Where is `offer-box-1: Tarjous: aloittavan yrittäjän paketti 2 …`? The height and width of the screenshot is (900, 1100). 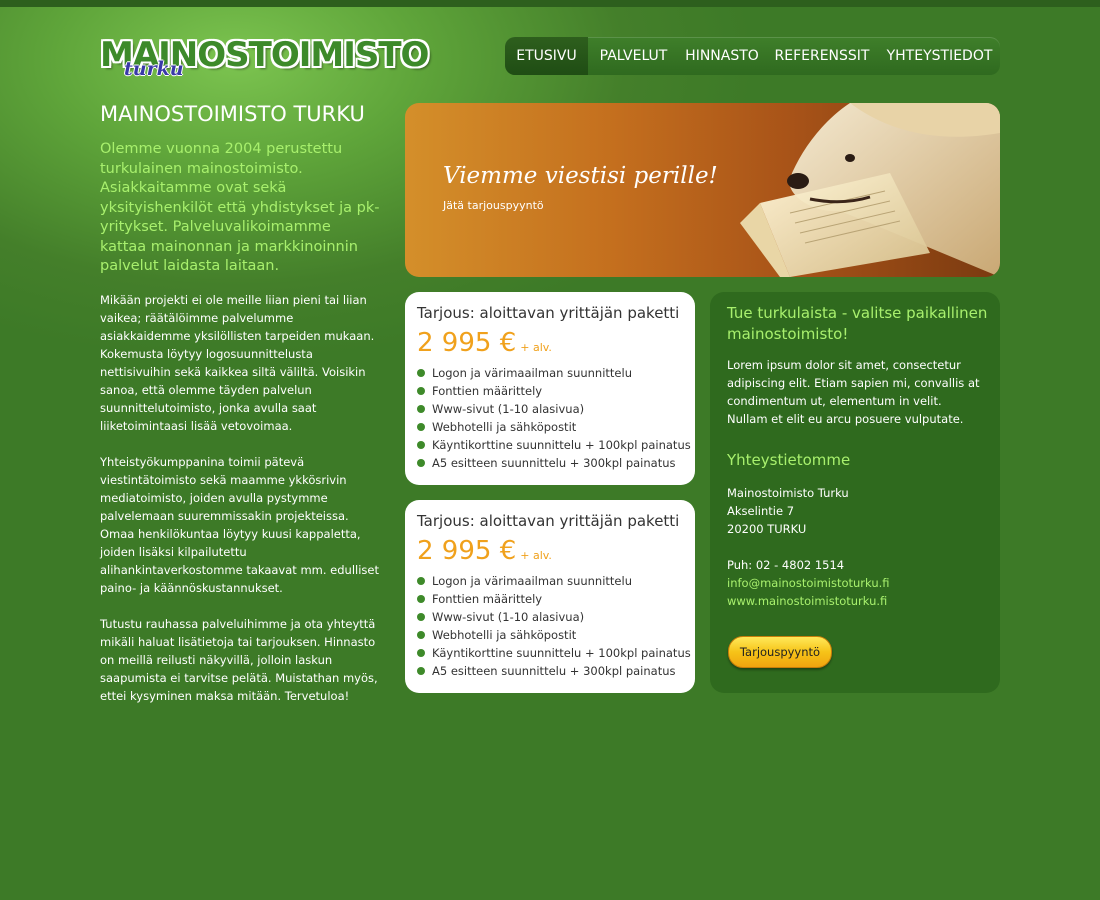
offer-box-1: Tarjous: aloittavan yrittäjän paketti 2 … is located at coordinates (550, 388).